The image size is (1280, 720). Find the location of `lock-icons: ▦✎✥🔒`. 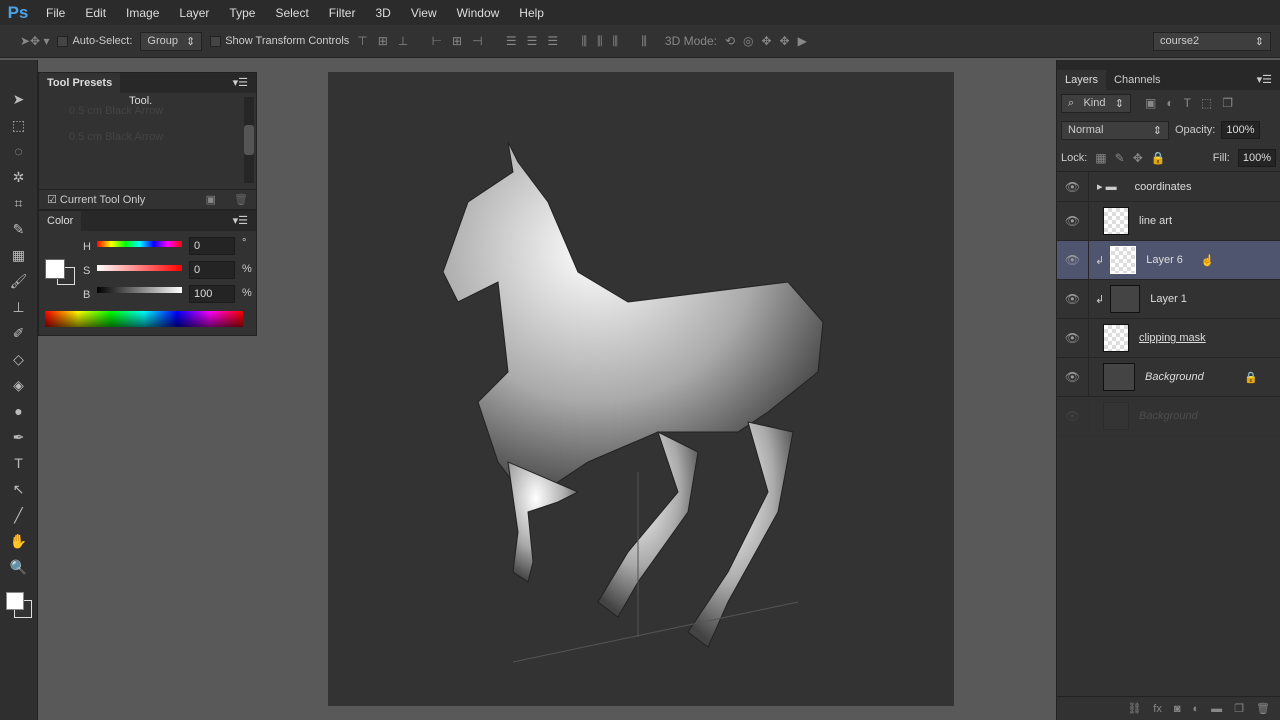

lock-icons: ▦✎✥🔒 is located at coordinates (1134, 158).